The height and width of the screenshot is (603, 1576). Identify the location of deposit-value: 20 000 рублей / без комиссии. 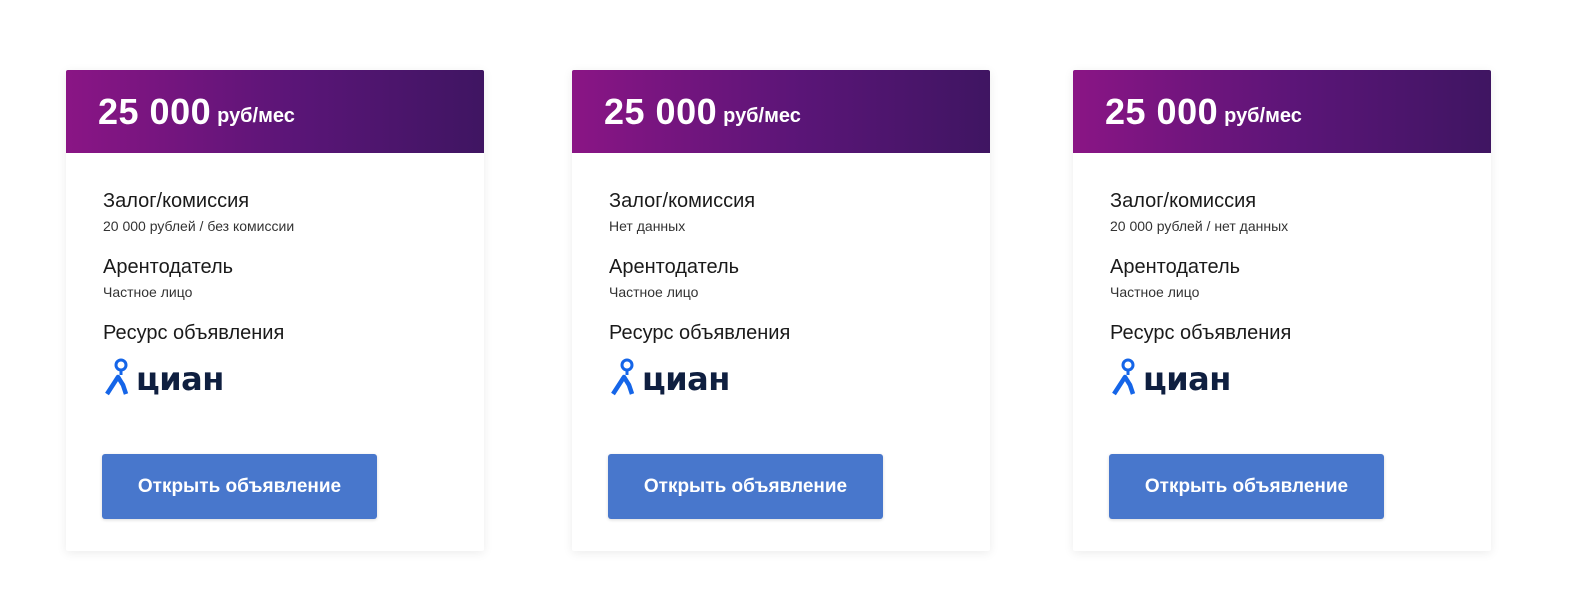
(199, 226).